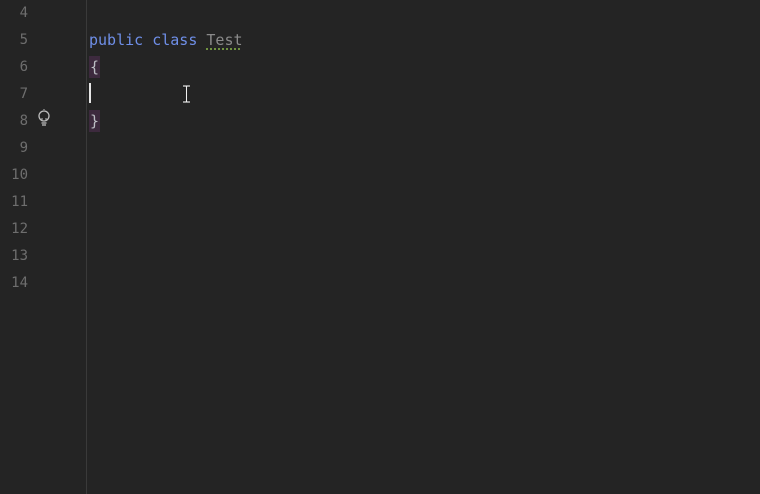 This screenshot has width=760, height=494. I want to click on keyword-public: public, so click(116, 40).